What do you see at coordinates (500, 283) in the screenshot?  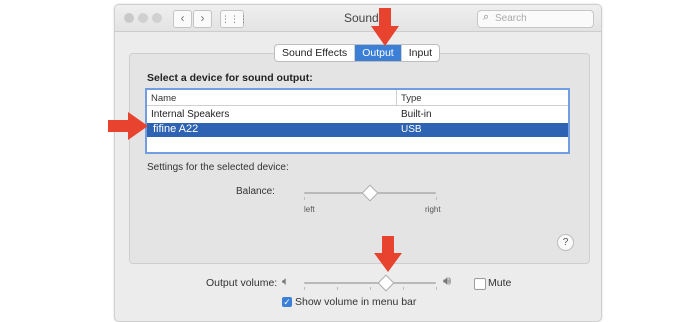 I see `mute-label: Mute` at bounding box center [500, 283].